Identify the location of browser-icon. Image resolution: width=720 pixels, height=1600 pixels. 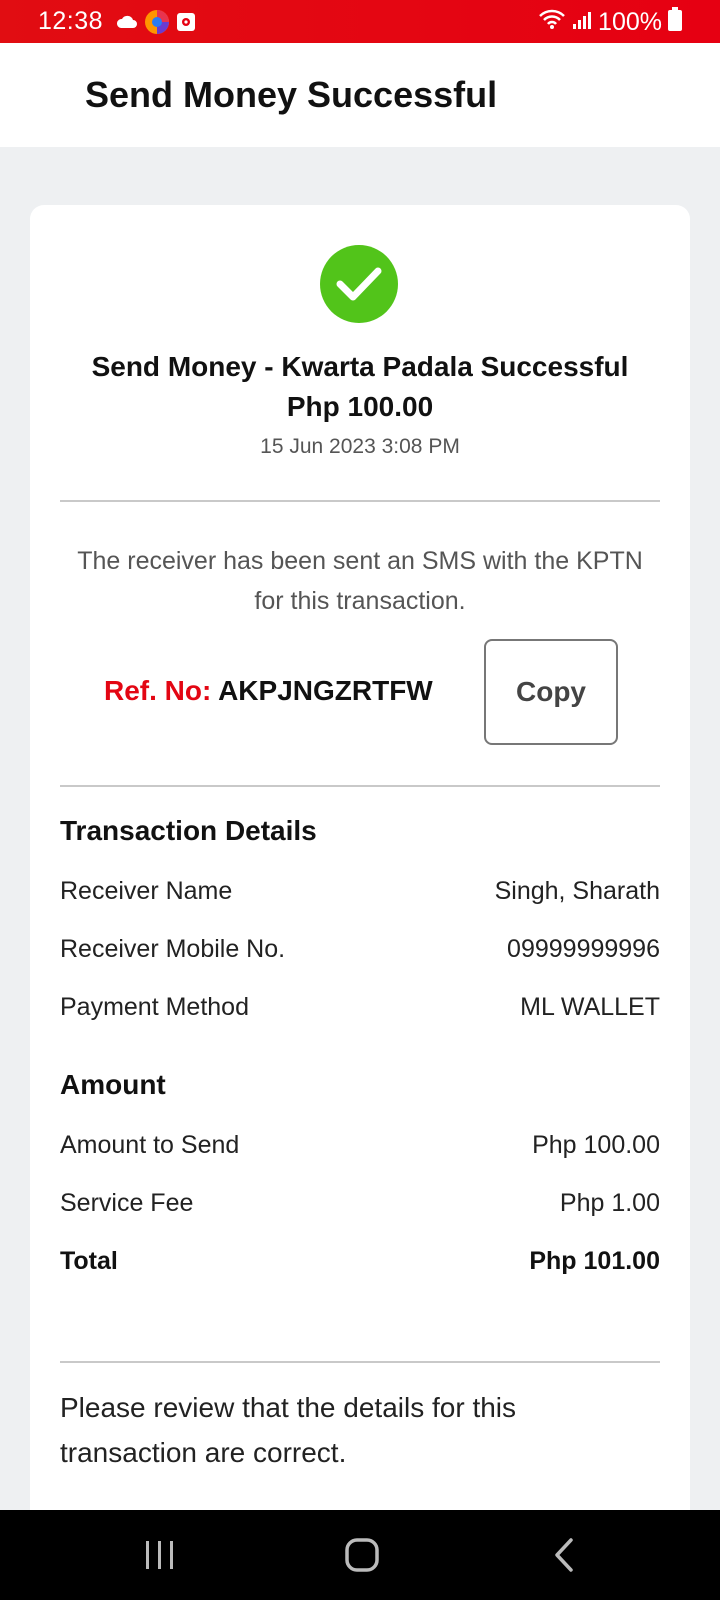
(157, 24).